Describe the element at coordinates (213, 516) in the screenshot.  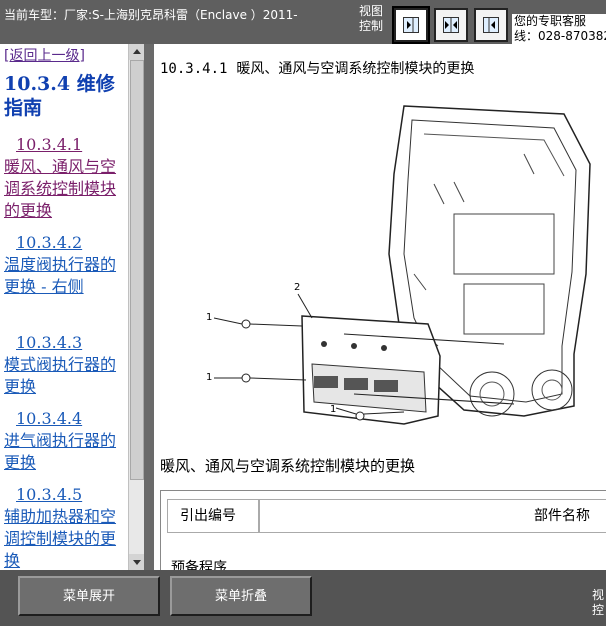
I see `column-header-callout-number: 引出编号` at that location.